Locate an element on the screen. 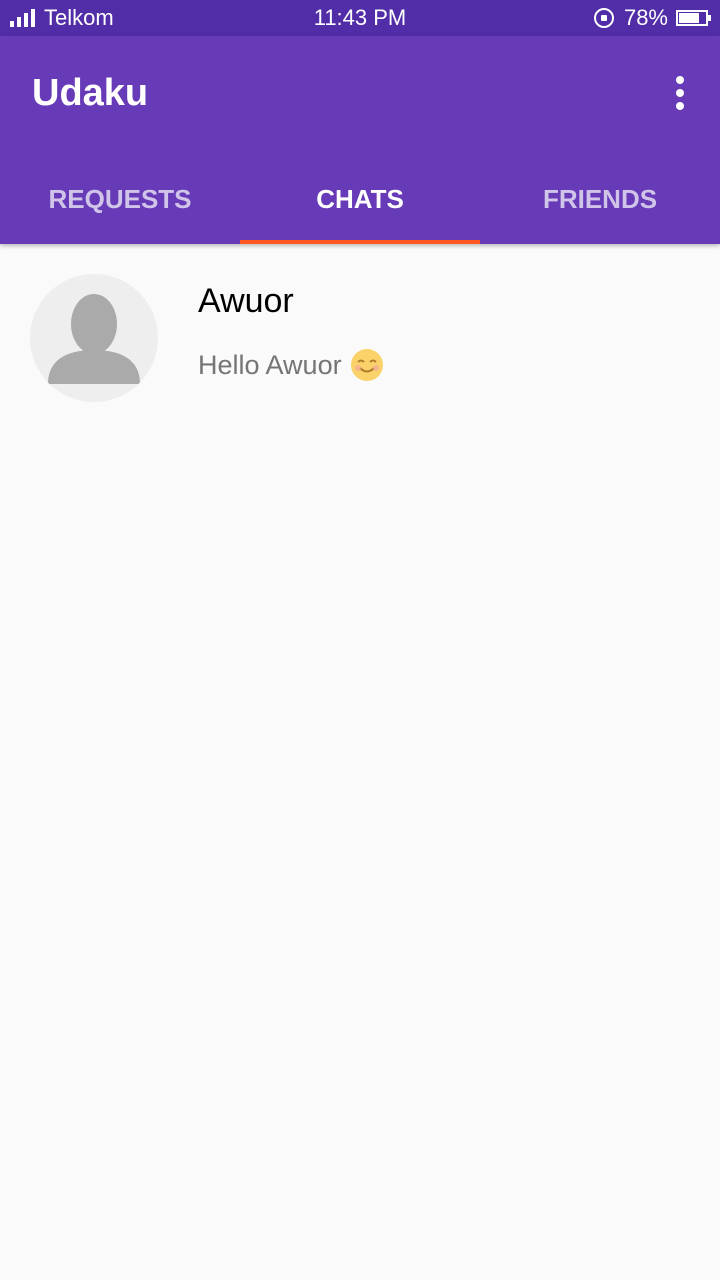 The width and height of the screenshot is (720, 1280). tab-bar: REQUESTS CHATS FRIENDS is located at coordinates (360, 199).